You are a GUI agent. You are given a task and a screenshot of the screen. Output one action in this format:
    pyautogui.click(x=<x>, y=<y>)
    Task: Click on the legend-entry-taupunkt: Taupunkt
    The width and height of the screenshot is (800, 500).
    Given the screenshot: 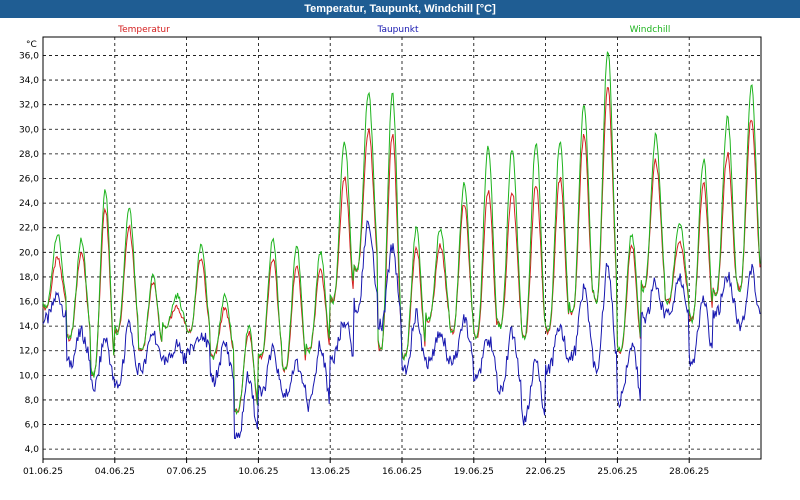 What is the action you would take?
    pyautogui.click(x=397, y=30)
    